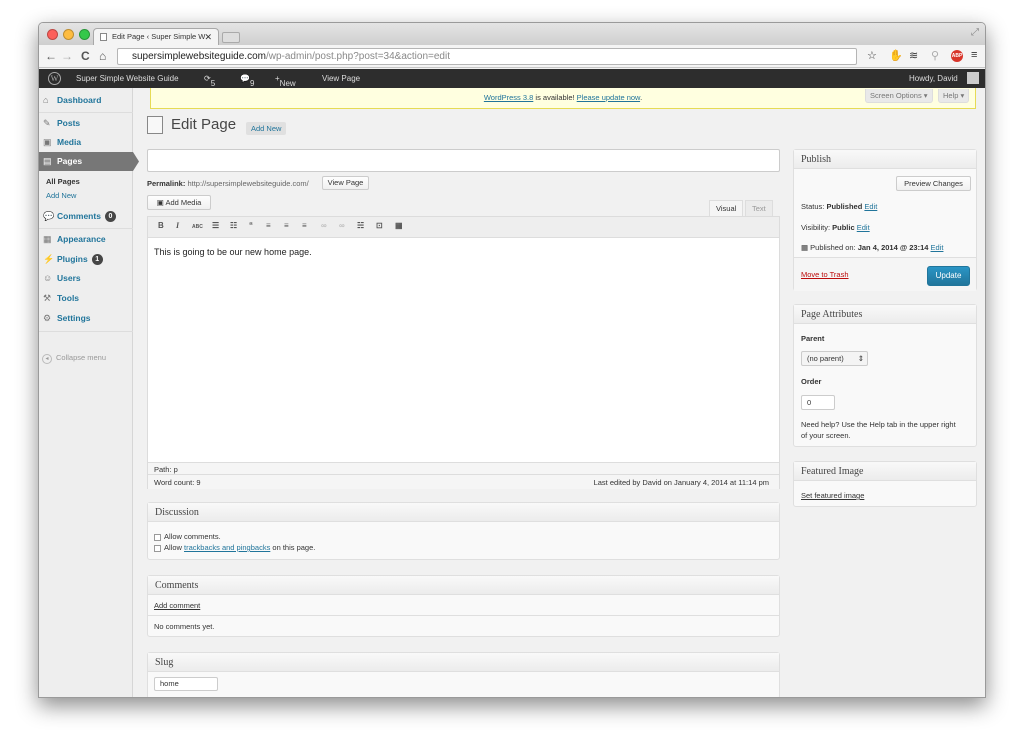  I want to click on allow-comments-option: Allow comments., so click(187, 536).